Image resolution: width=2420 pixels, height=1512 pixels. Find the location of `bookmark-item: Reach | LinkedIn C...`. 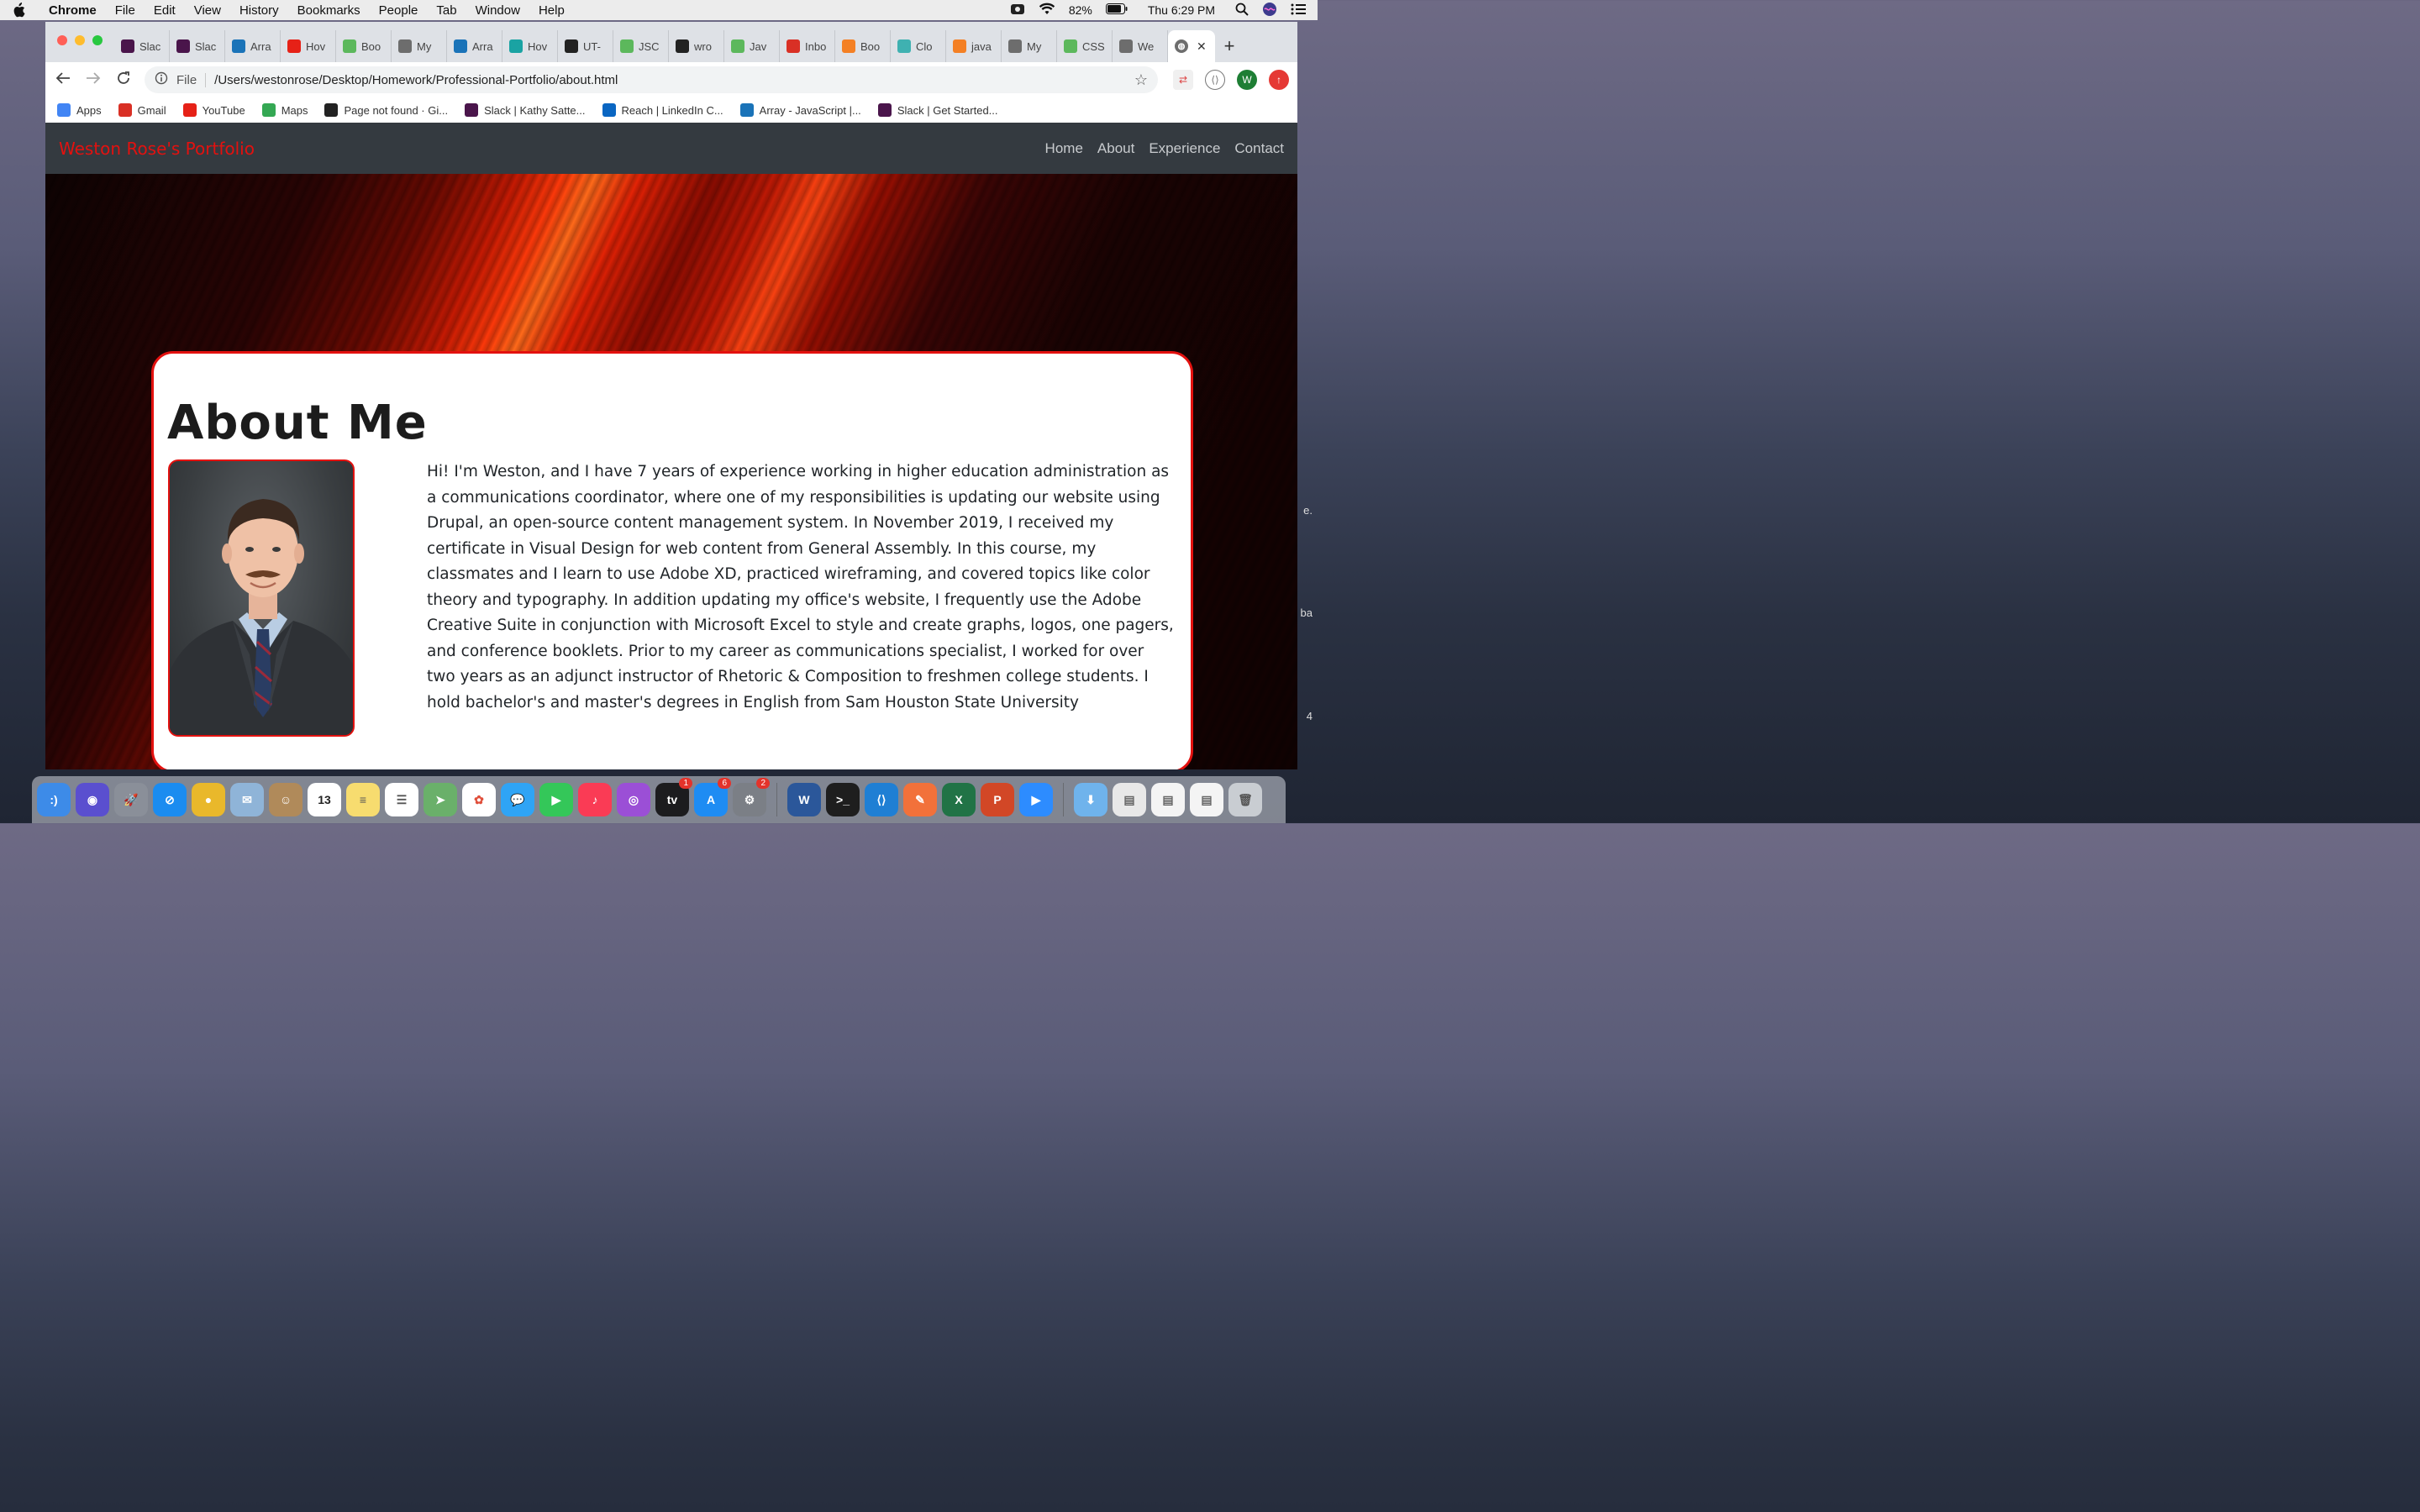

bookmark-item: Reach | LinkedIn C... is located at coordinates (662, 110).